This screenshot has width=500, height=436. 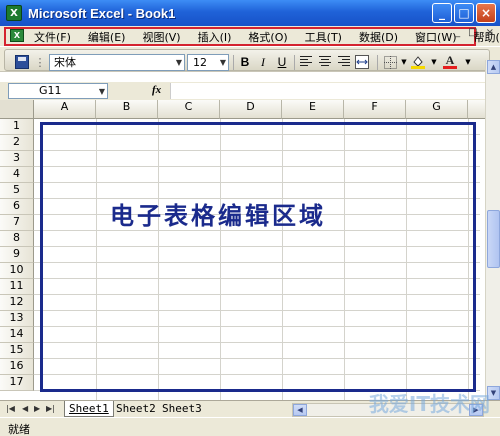 What do you see at coordinates (161, 37) in the screenshot?
I see `menu-view: 视图(V)` at bounding box center [161, 37].